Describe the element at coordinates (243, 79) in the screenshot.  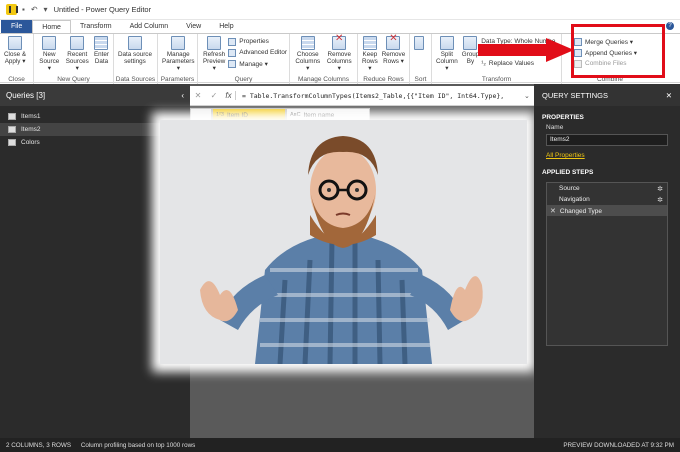
I see `query-group-label: Query` at that location.